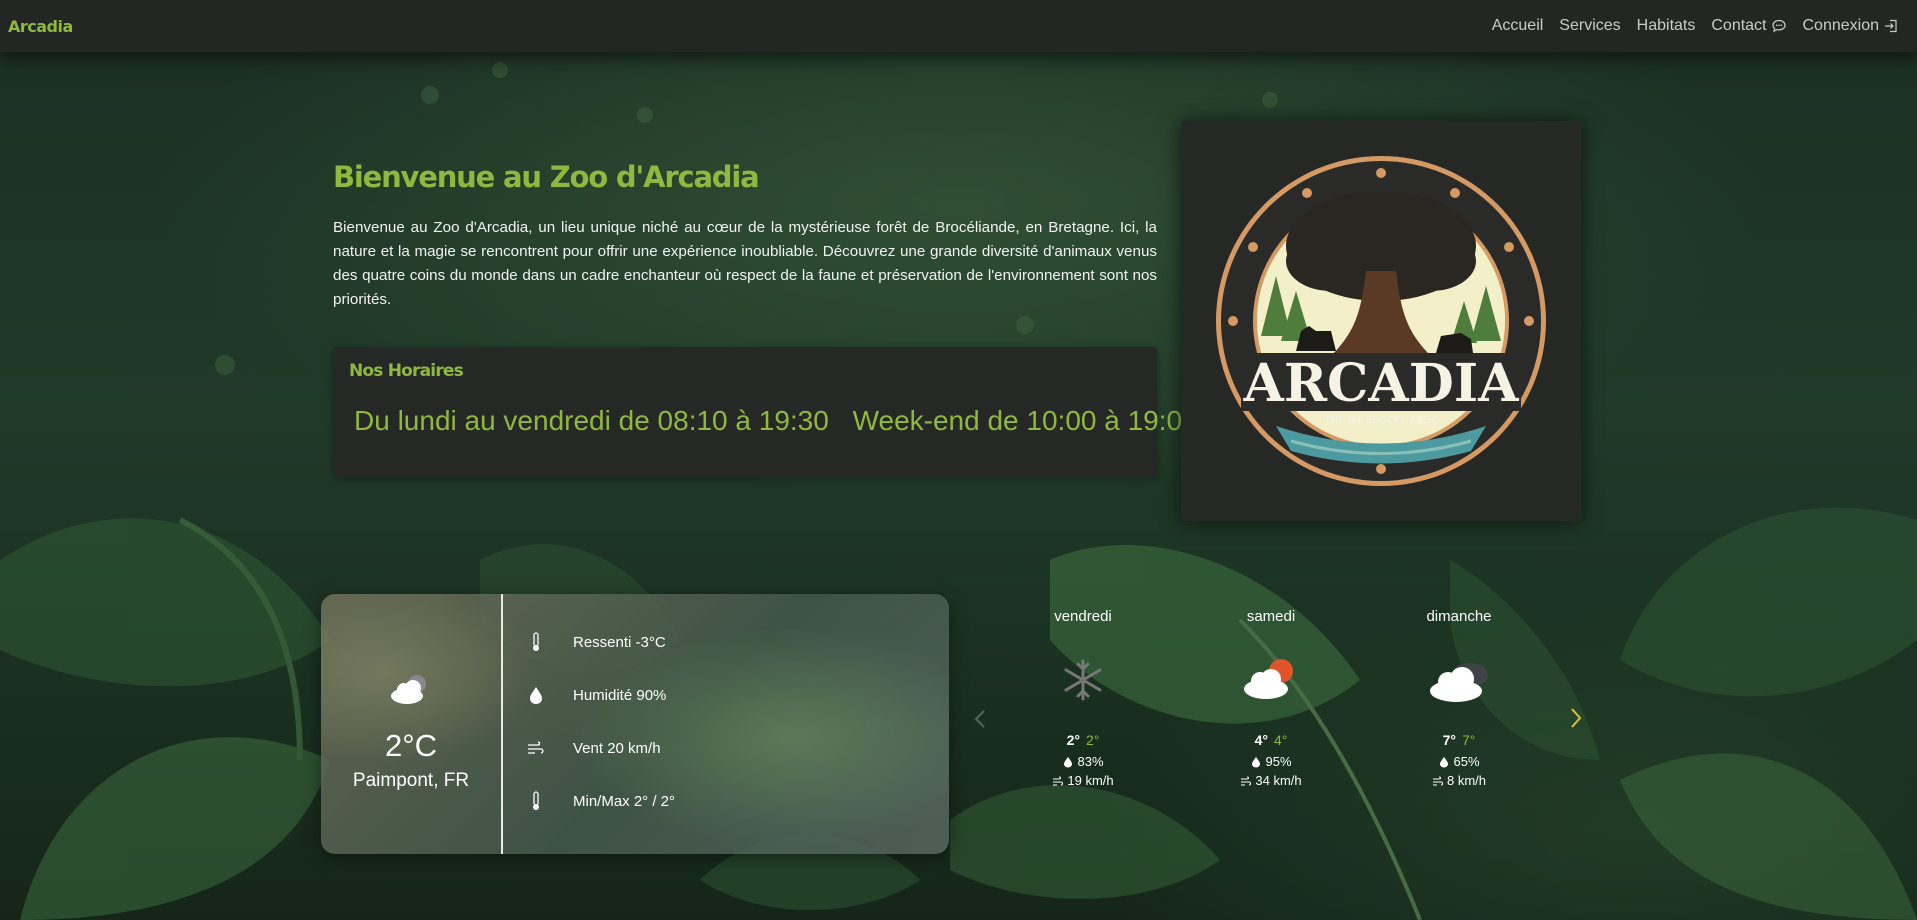 The height and width of the screenshot is (920, 1917). What do you see at coordinates (1666, 26) in the screenshot?
I see `nav-link-habitats: Habitats` at bounding box center [1666, 26].